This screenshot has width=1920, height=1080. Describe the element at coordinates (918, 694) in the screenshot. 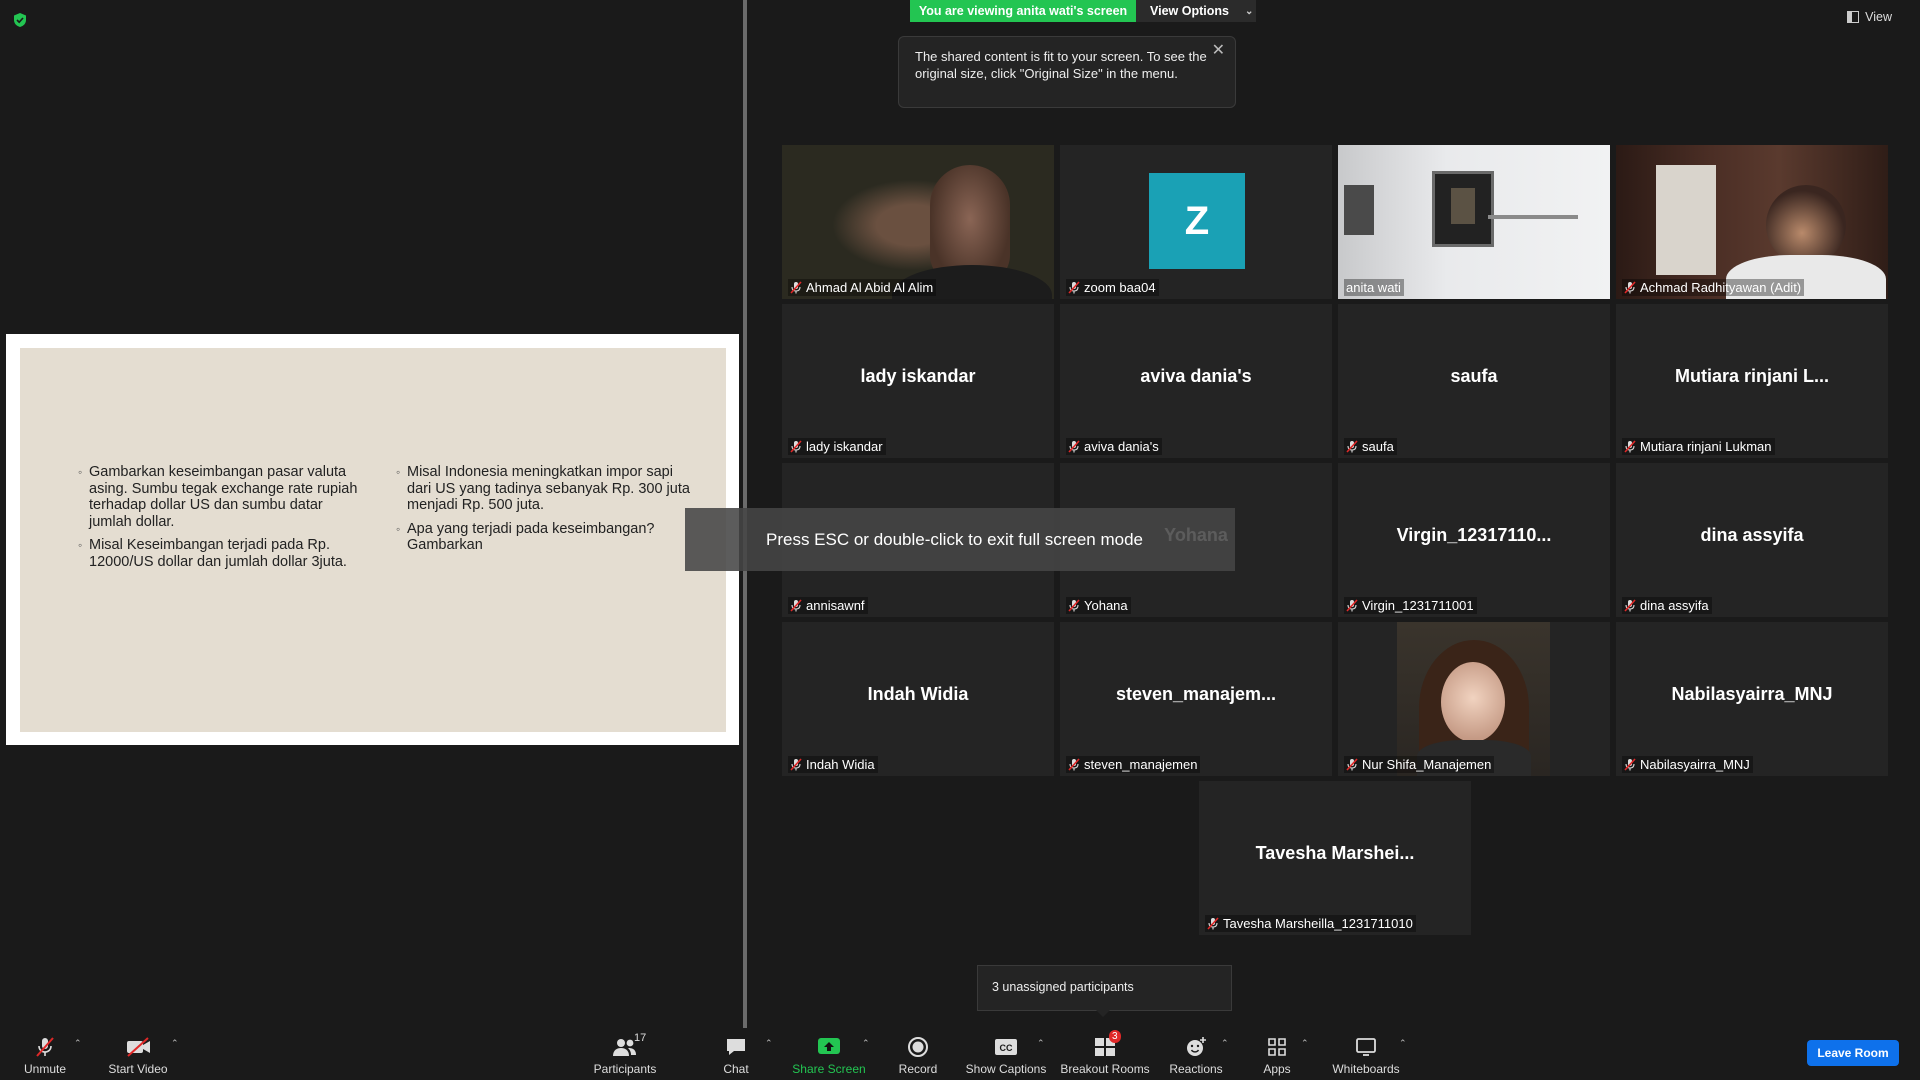

I see `participant-display-name: Indah Widia` at that location.